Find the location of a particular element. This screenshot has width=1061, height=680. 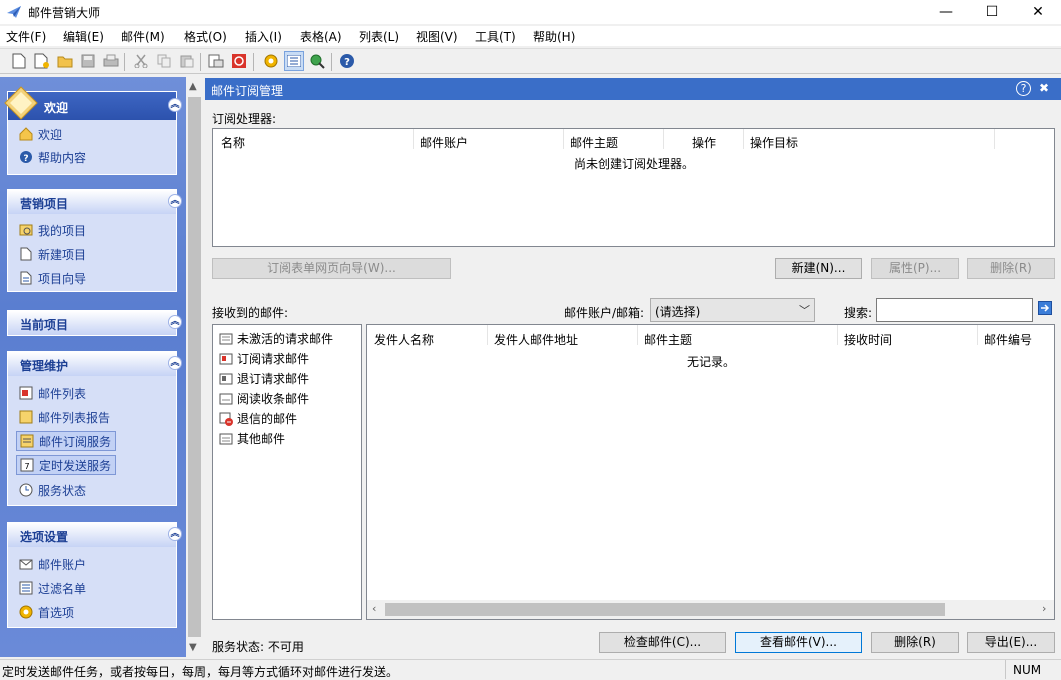

menu-format: 格式(O) is located at coordinates (205, 36).